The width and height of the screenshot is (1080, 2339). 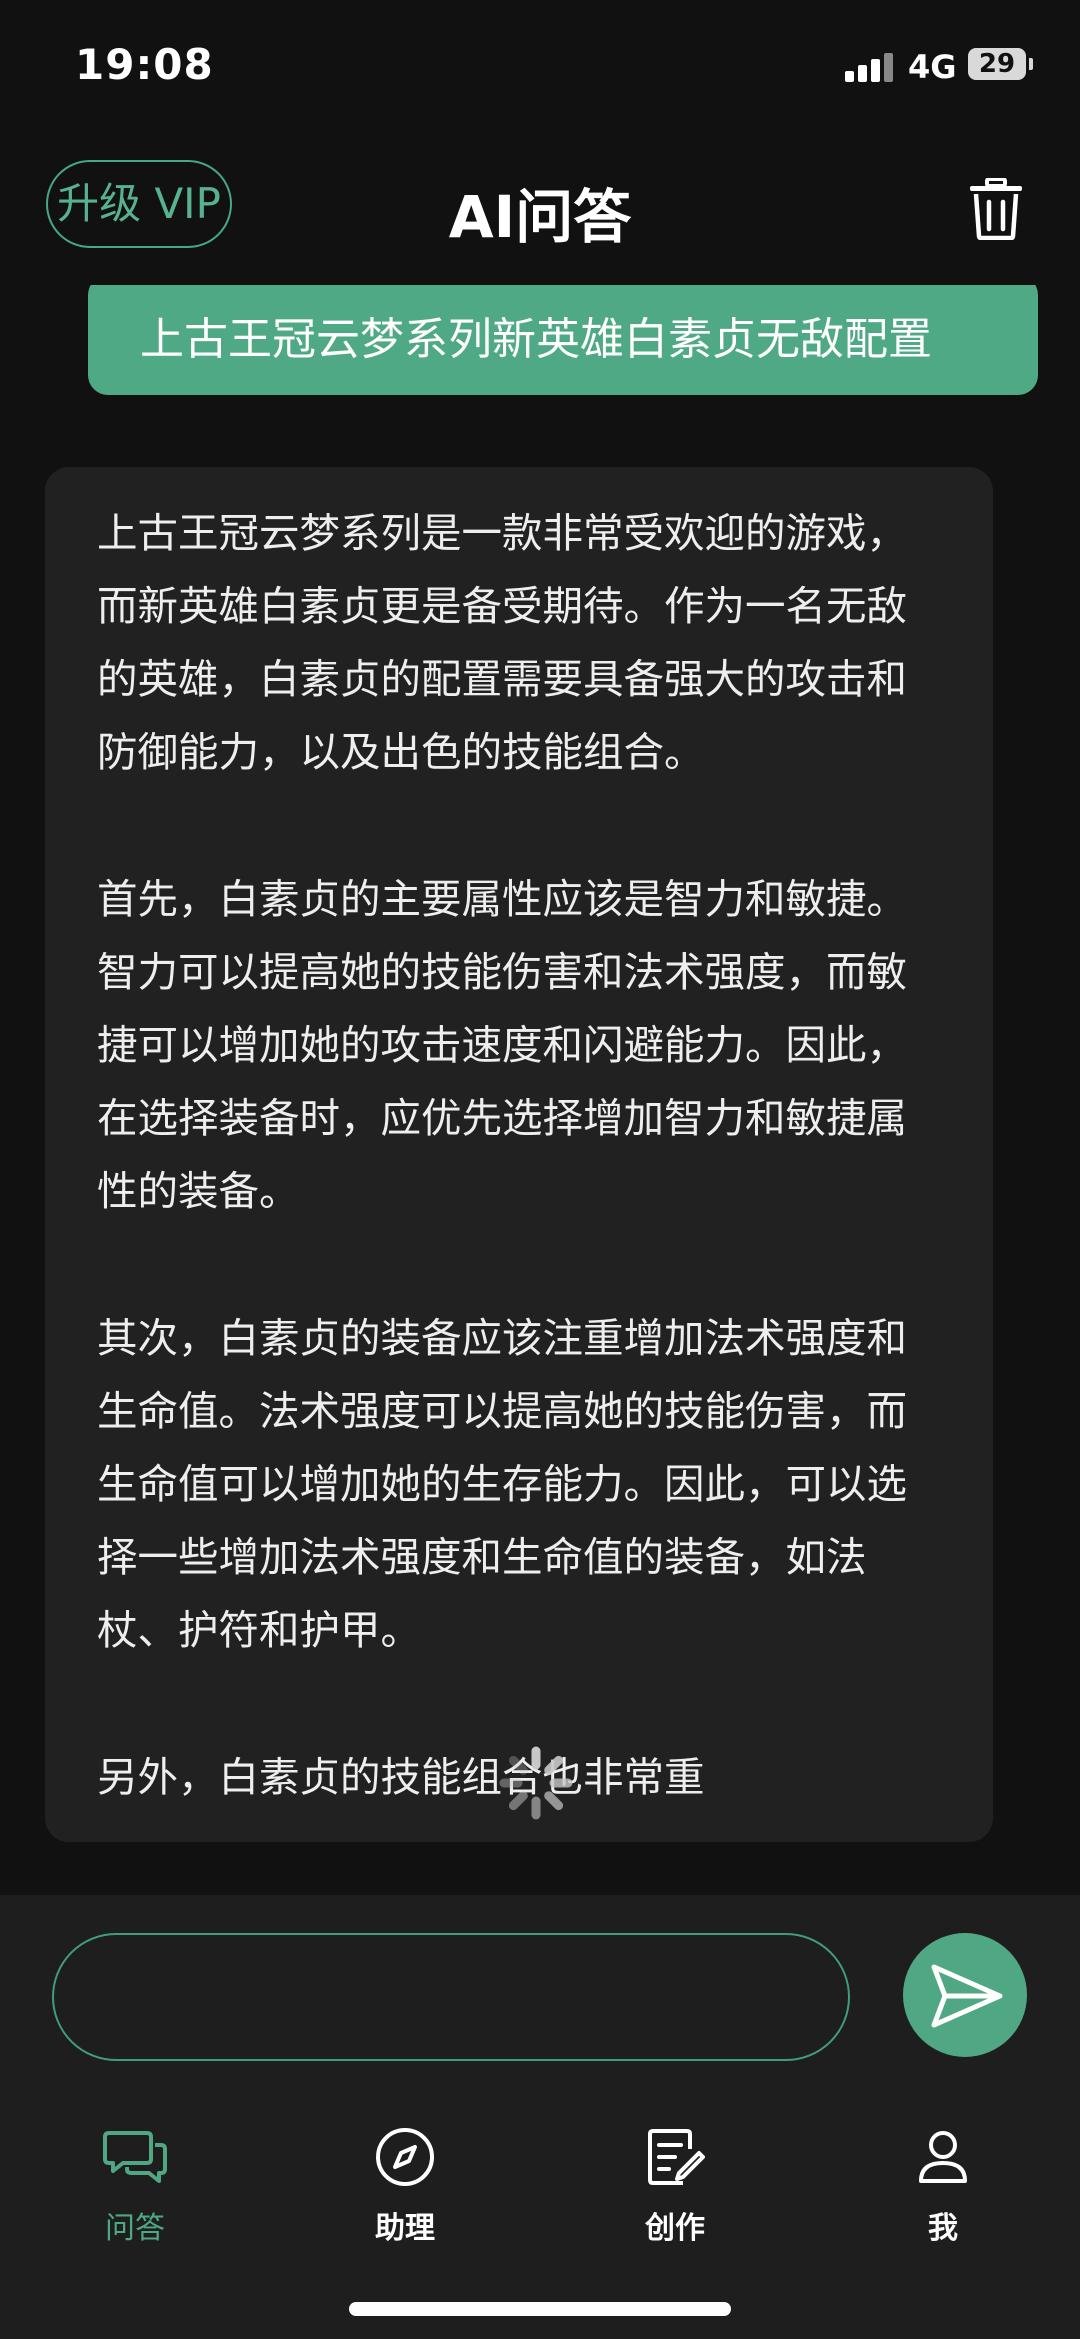 I want to click on network-type: 4G, so click(x=932, y=67).